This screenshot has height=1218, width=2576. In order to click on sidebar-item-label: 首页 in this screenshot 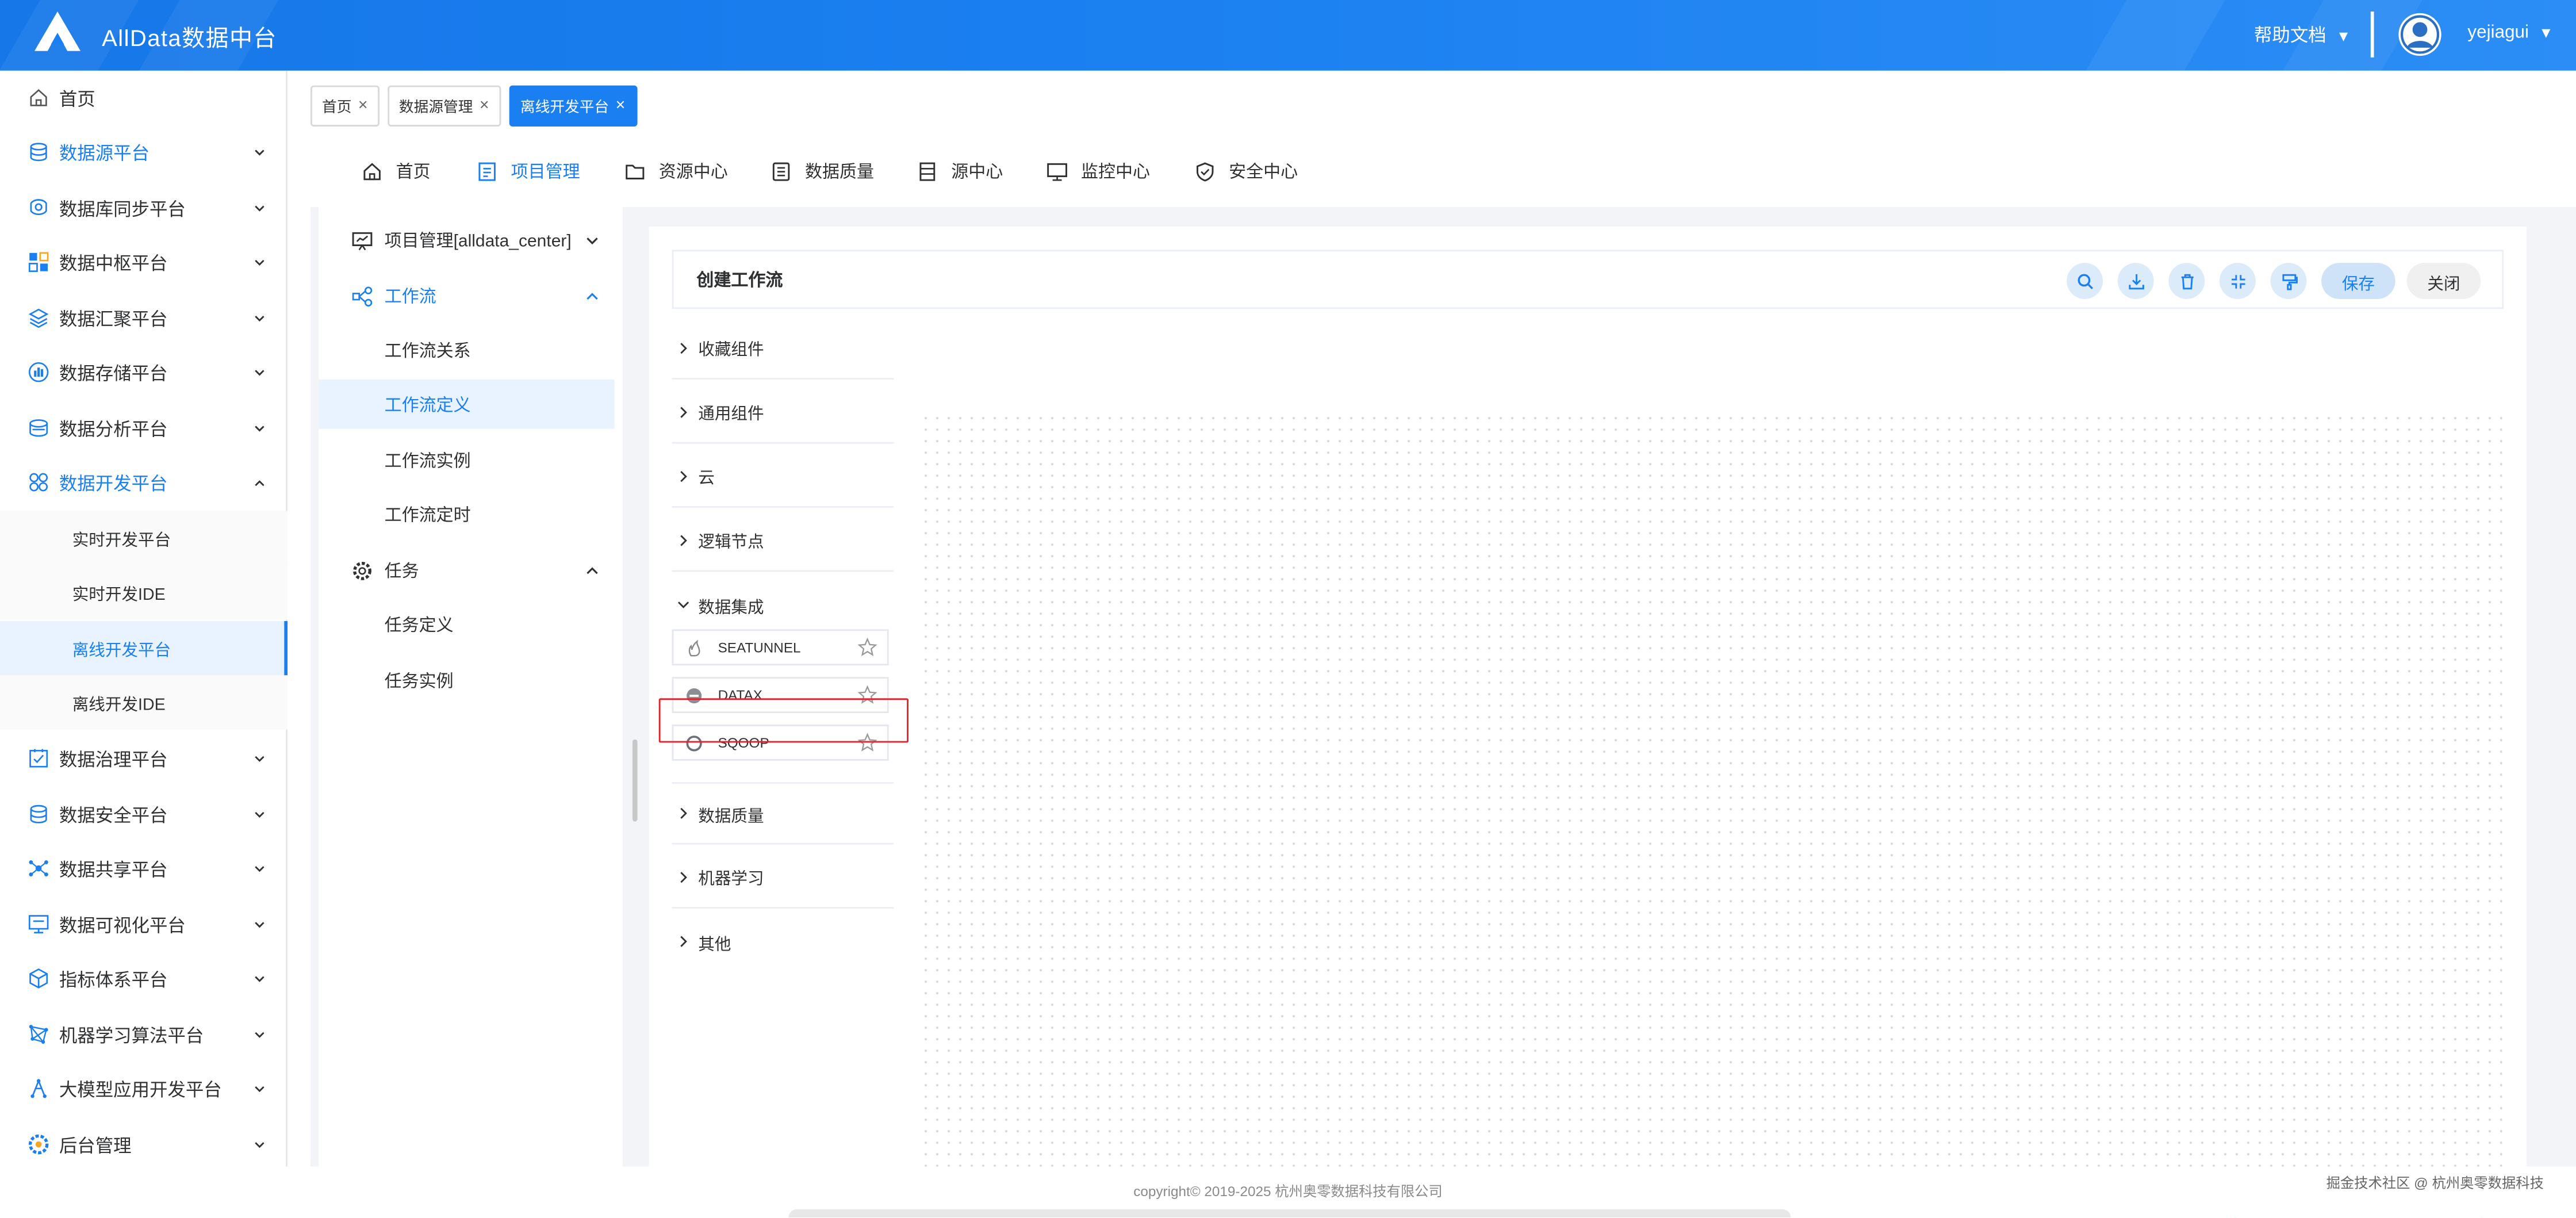, I will do `click(77, 99)`.